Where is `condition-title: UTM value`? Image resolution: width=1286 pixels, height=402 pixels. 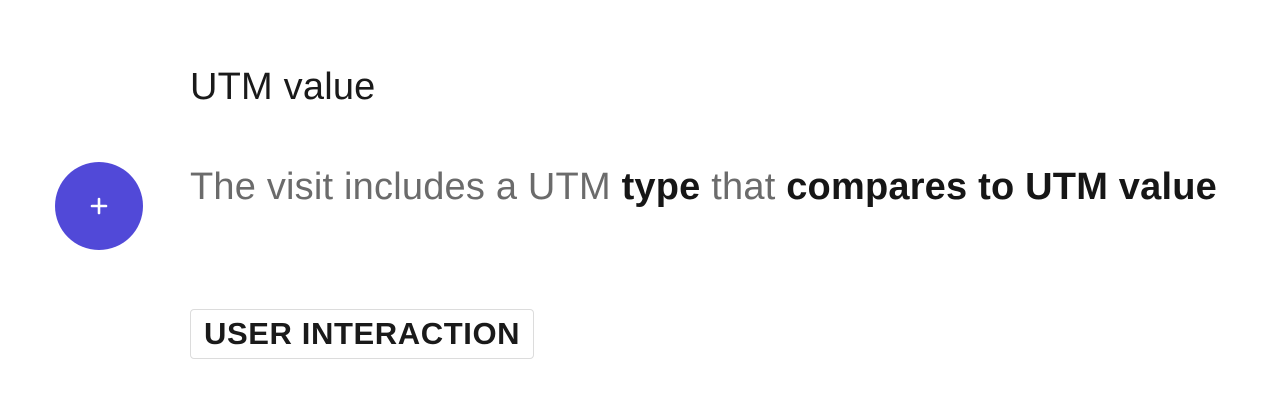
condition-title: UTM value is located at coordinates (283, 87).